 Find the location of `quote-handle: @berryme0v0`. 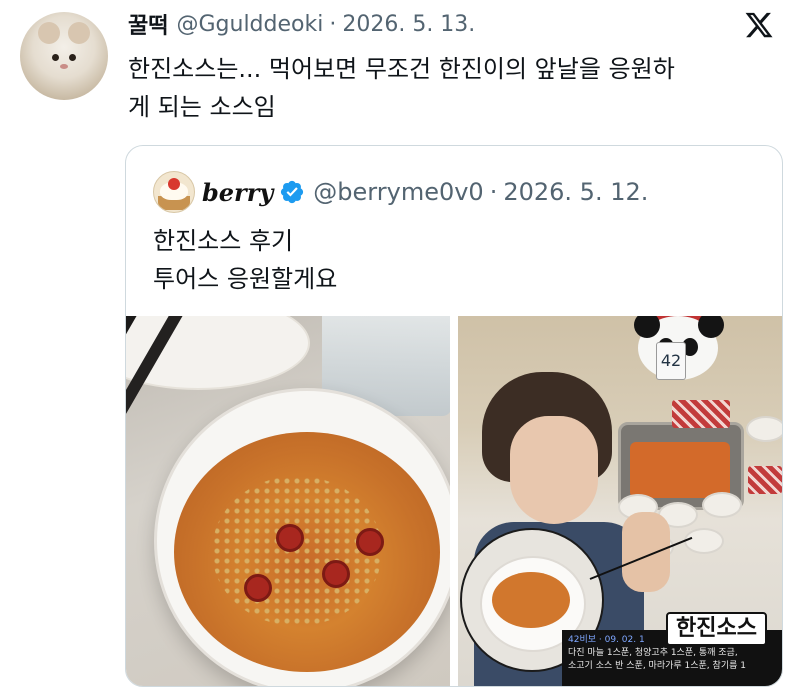

quote-handle: @berryme0v0 is located at coordinates (398, 192).